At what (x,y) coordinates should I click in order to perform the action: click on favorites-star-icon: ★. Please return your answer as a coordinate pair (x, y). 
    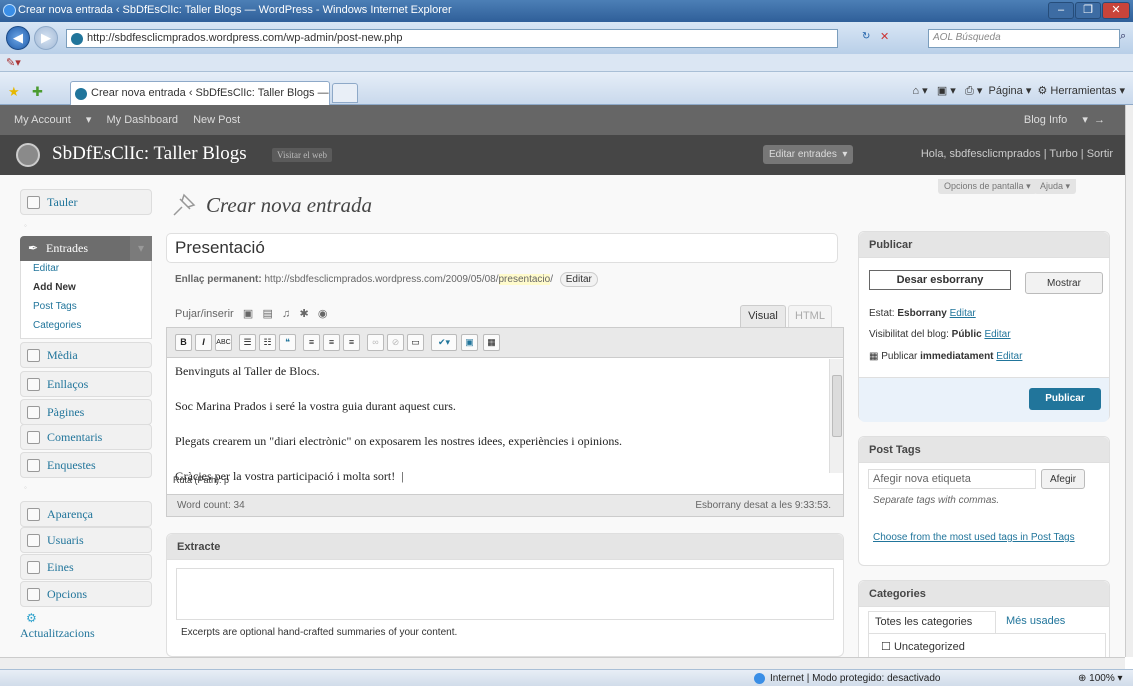
    Looking at the image, I should click on (14, 92).